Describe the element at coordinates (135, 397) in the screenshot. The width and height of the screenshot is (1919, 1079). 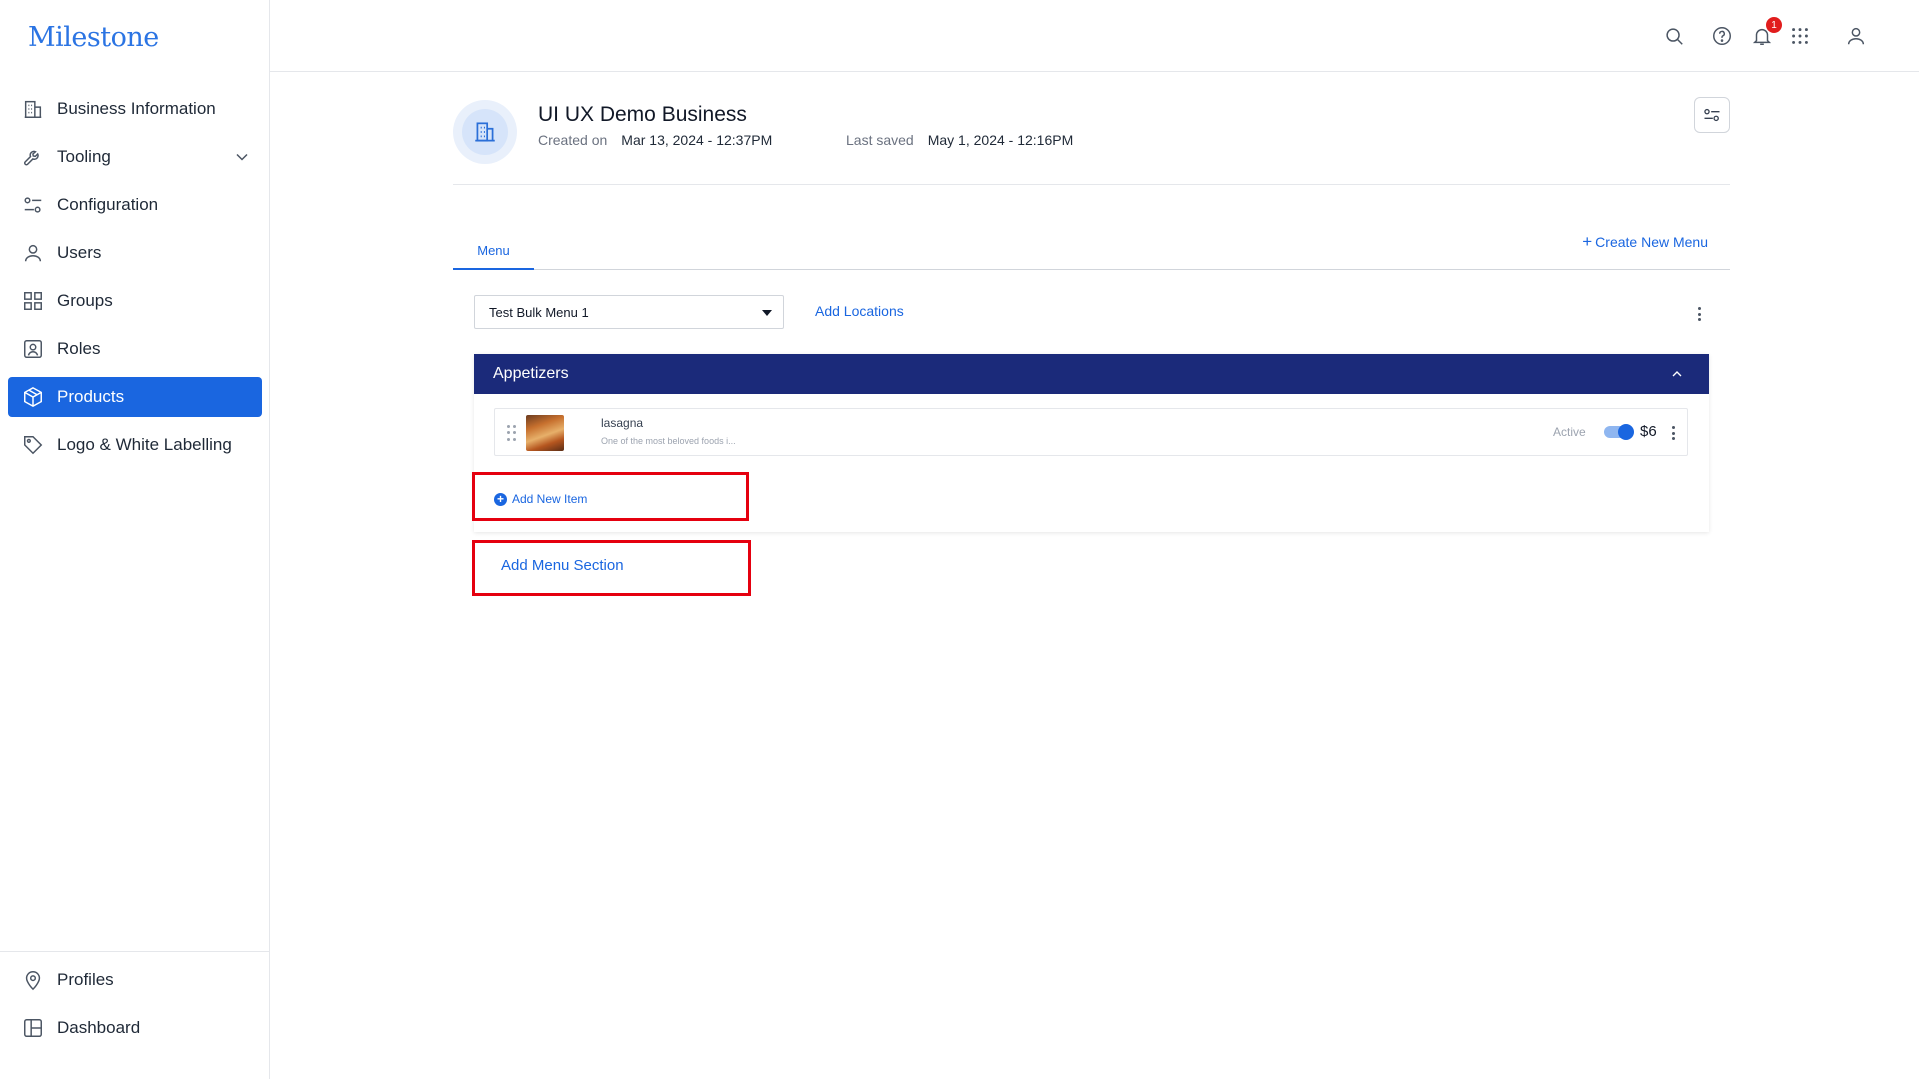
I see `sidebar-item-products: Products` at that location.